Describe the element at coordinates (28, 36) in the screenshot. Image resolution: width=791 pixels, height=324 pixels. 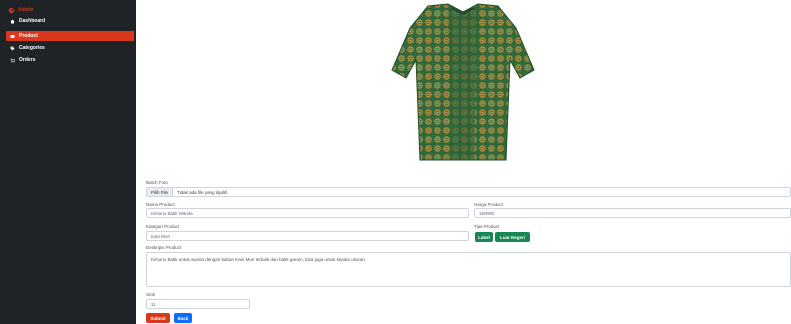
I see `sidebar-item-label: Product` at that location.